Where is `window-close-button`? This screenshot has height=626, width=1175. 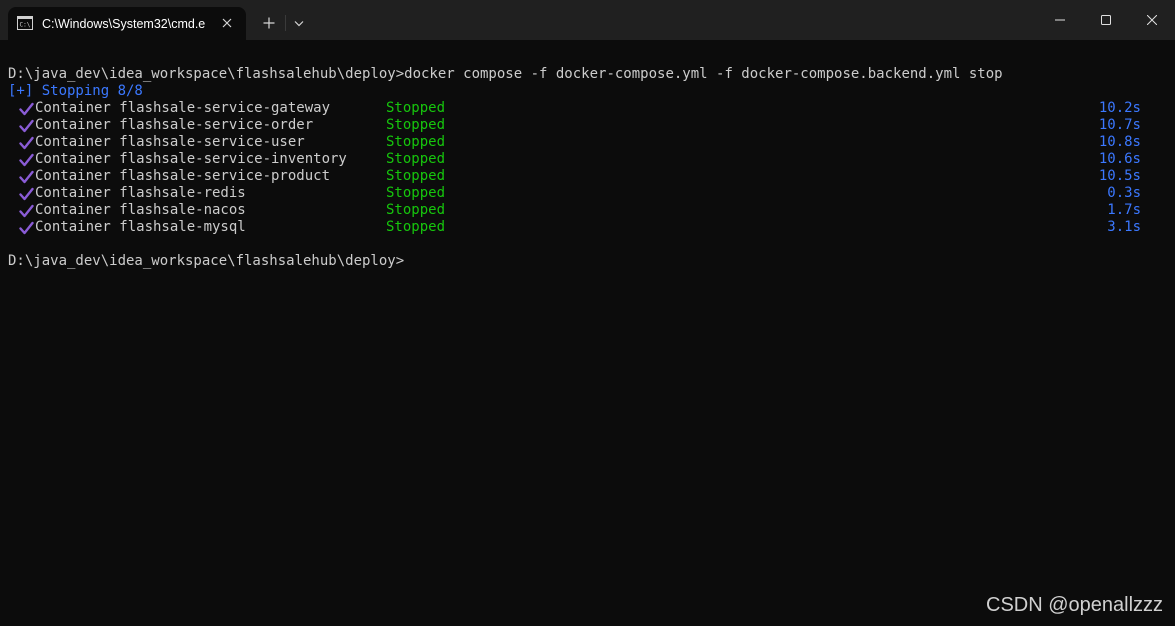 window-close-button is located at coordinates (1152, 20).